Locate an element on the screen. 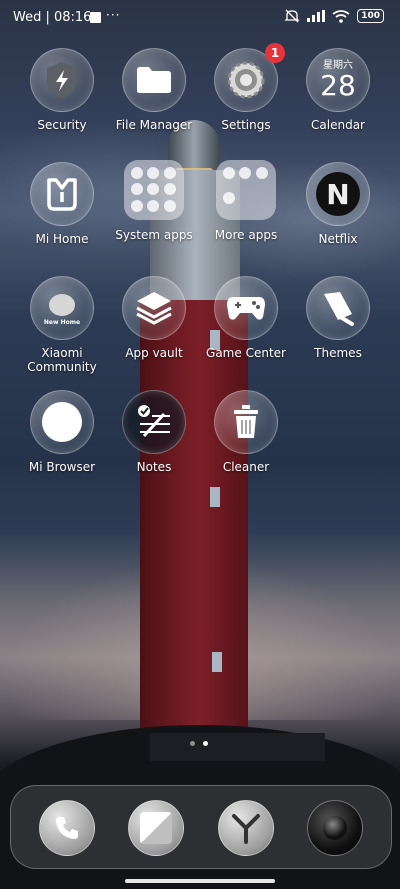 Image resolution: width=400 pixels, height=889 pixels. app-label: Notes is located at coordinates (154, 467).